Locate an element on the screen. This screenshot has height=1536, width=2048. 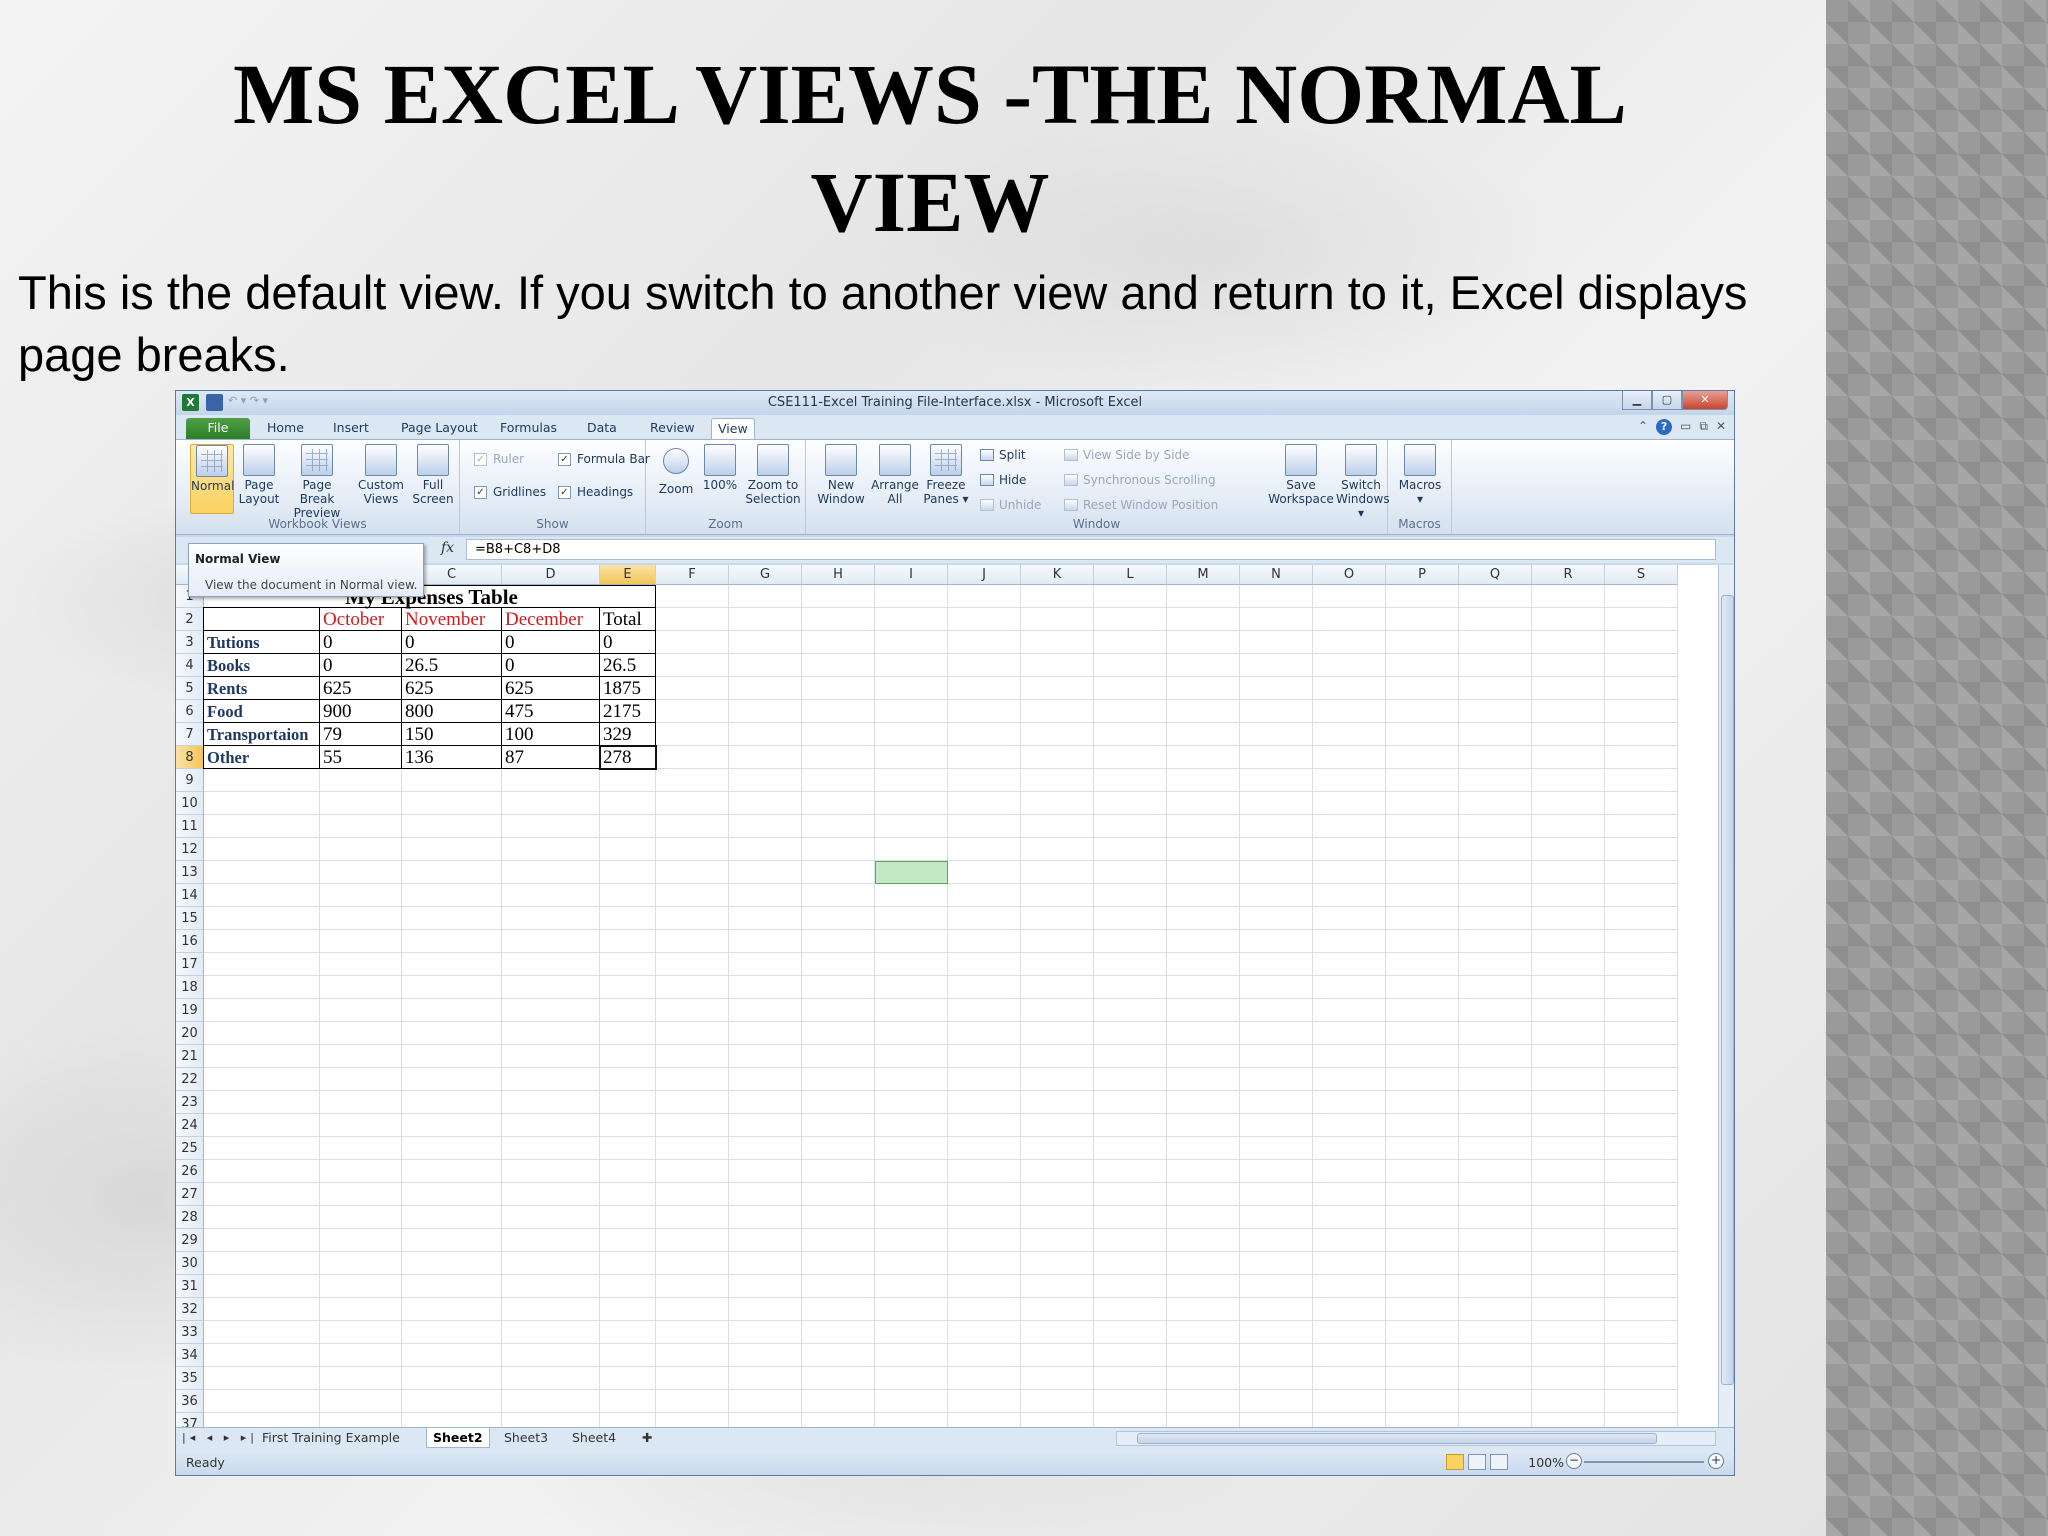
row-header-36: 36 is located at coordinates (190, 1401).